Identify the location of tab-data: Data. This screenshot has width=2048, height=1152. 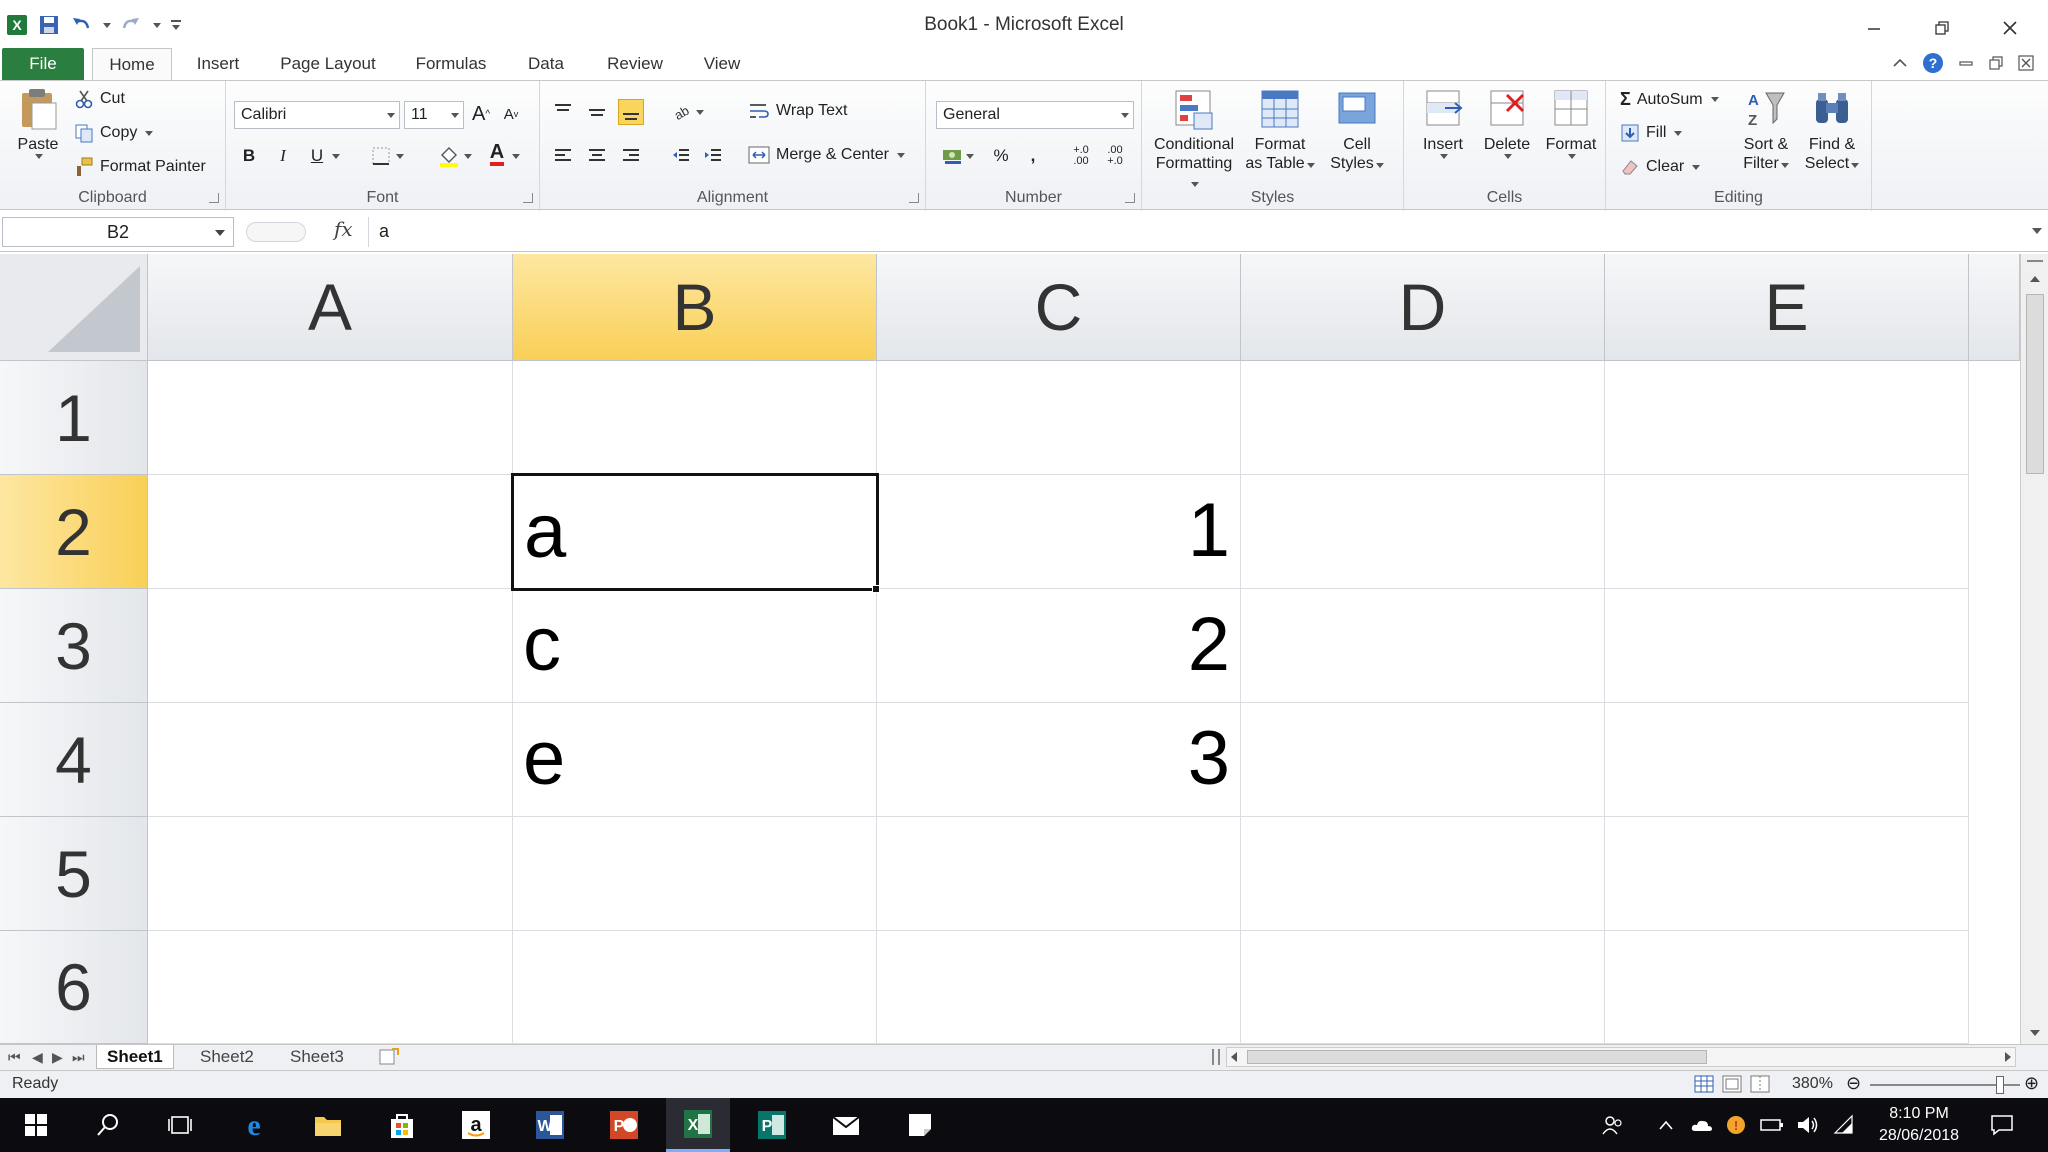
(546, 64).